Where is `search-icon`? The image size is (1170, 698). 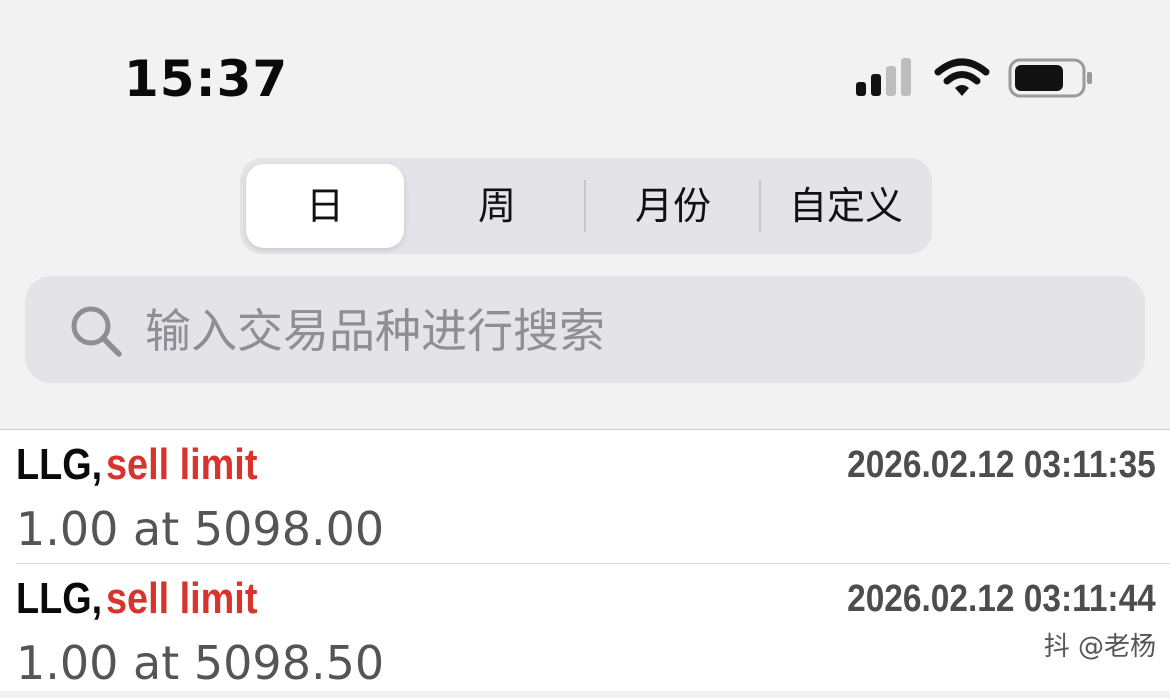 search-icon is located at coordinates (96, 331).